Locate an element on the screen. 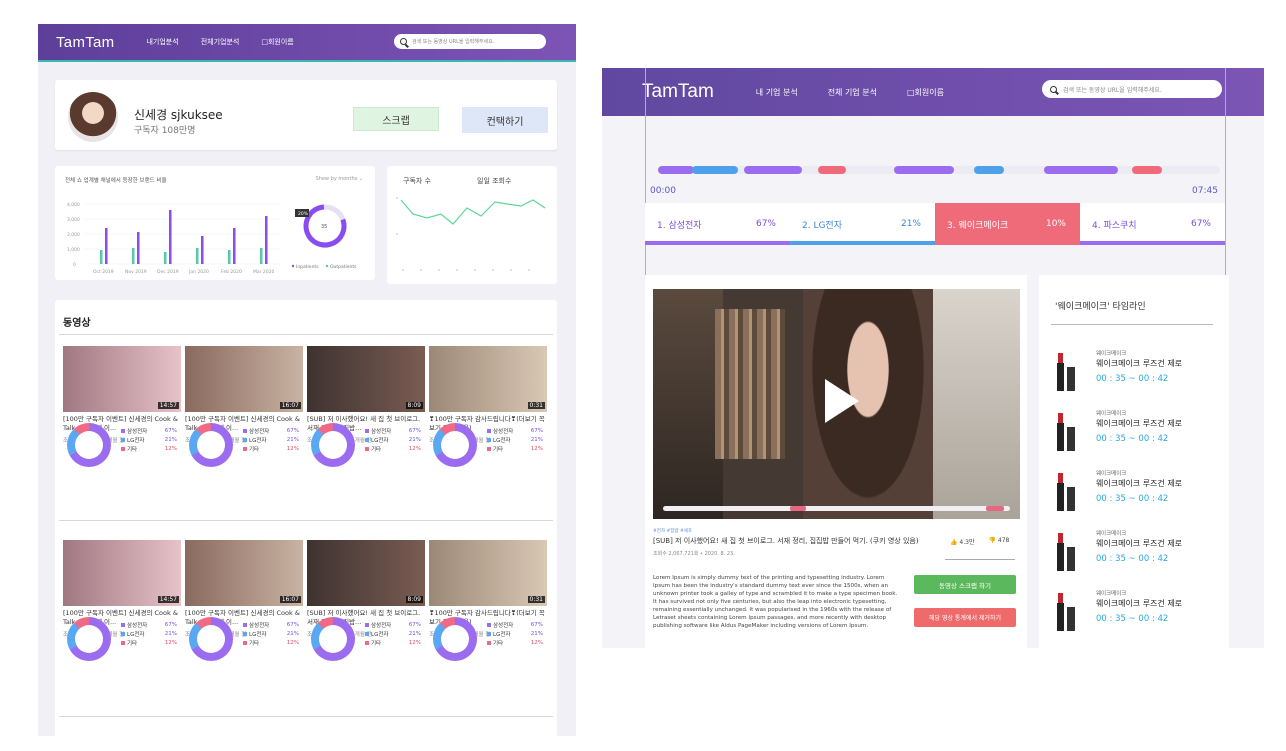 The width and height of the screenshot is (1286, 751). brand-tab-samsung: 1. 삼성전자 67% is located at coordinates (717, 224).